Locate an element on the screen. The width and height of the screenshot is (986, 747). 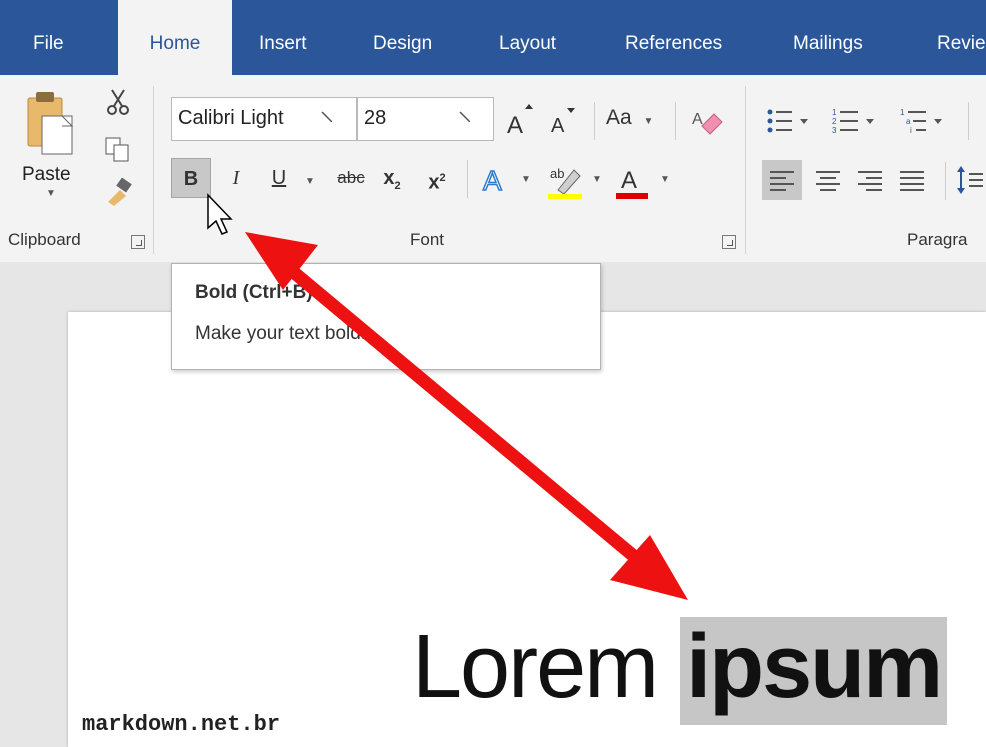
numbering-button: 1 2 3 is located at coordinates (856, 121).